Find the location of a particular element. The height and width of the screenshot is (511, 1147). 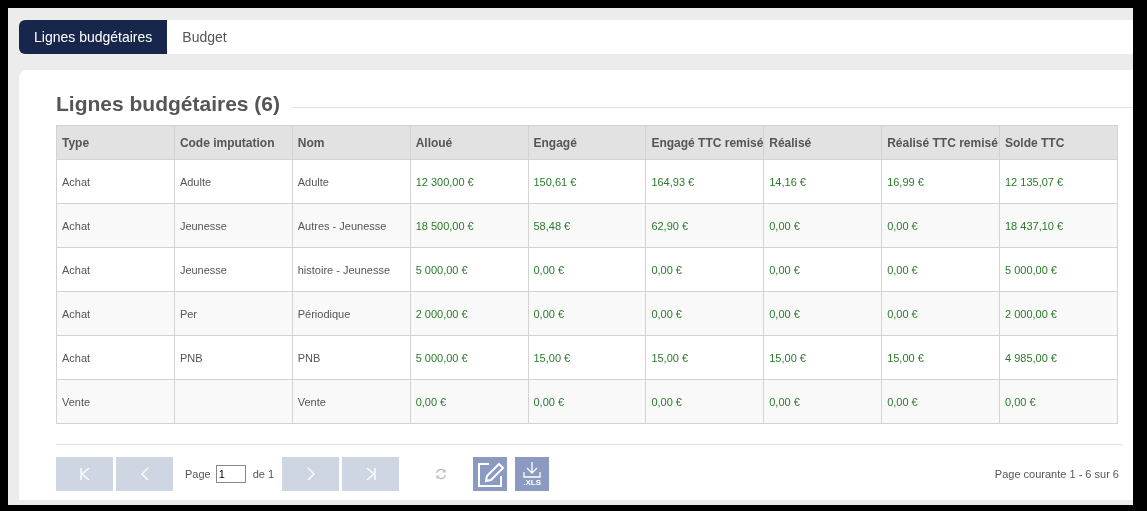

amount-cell: 12 300,00 € is located at coordinates (444, 181).